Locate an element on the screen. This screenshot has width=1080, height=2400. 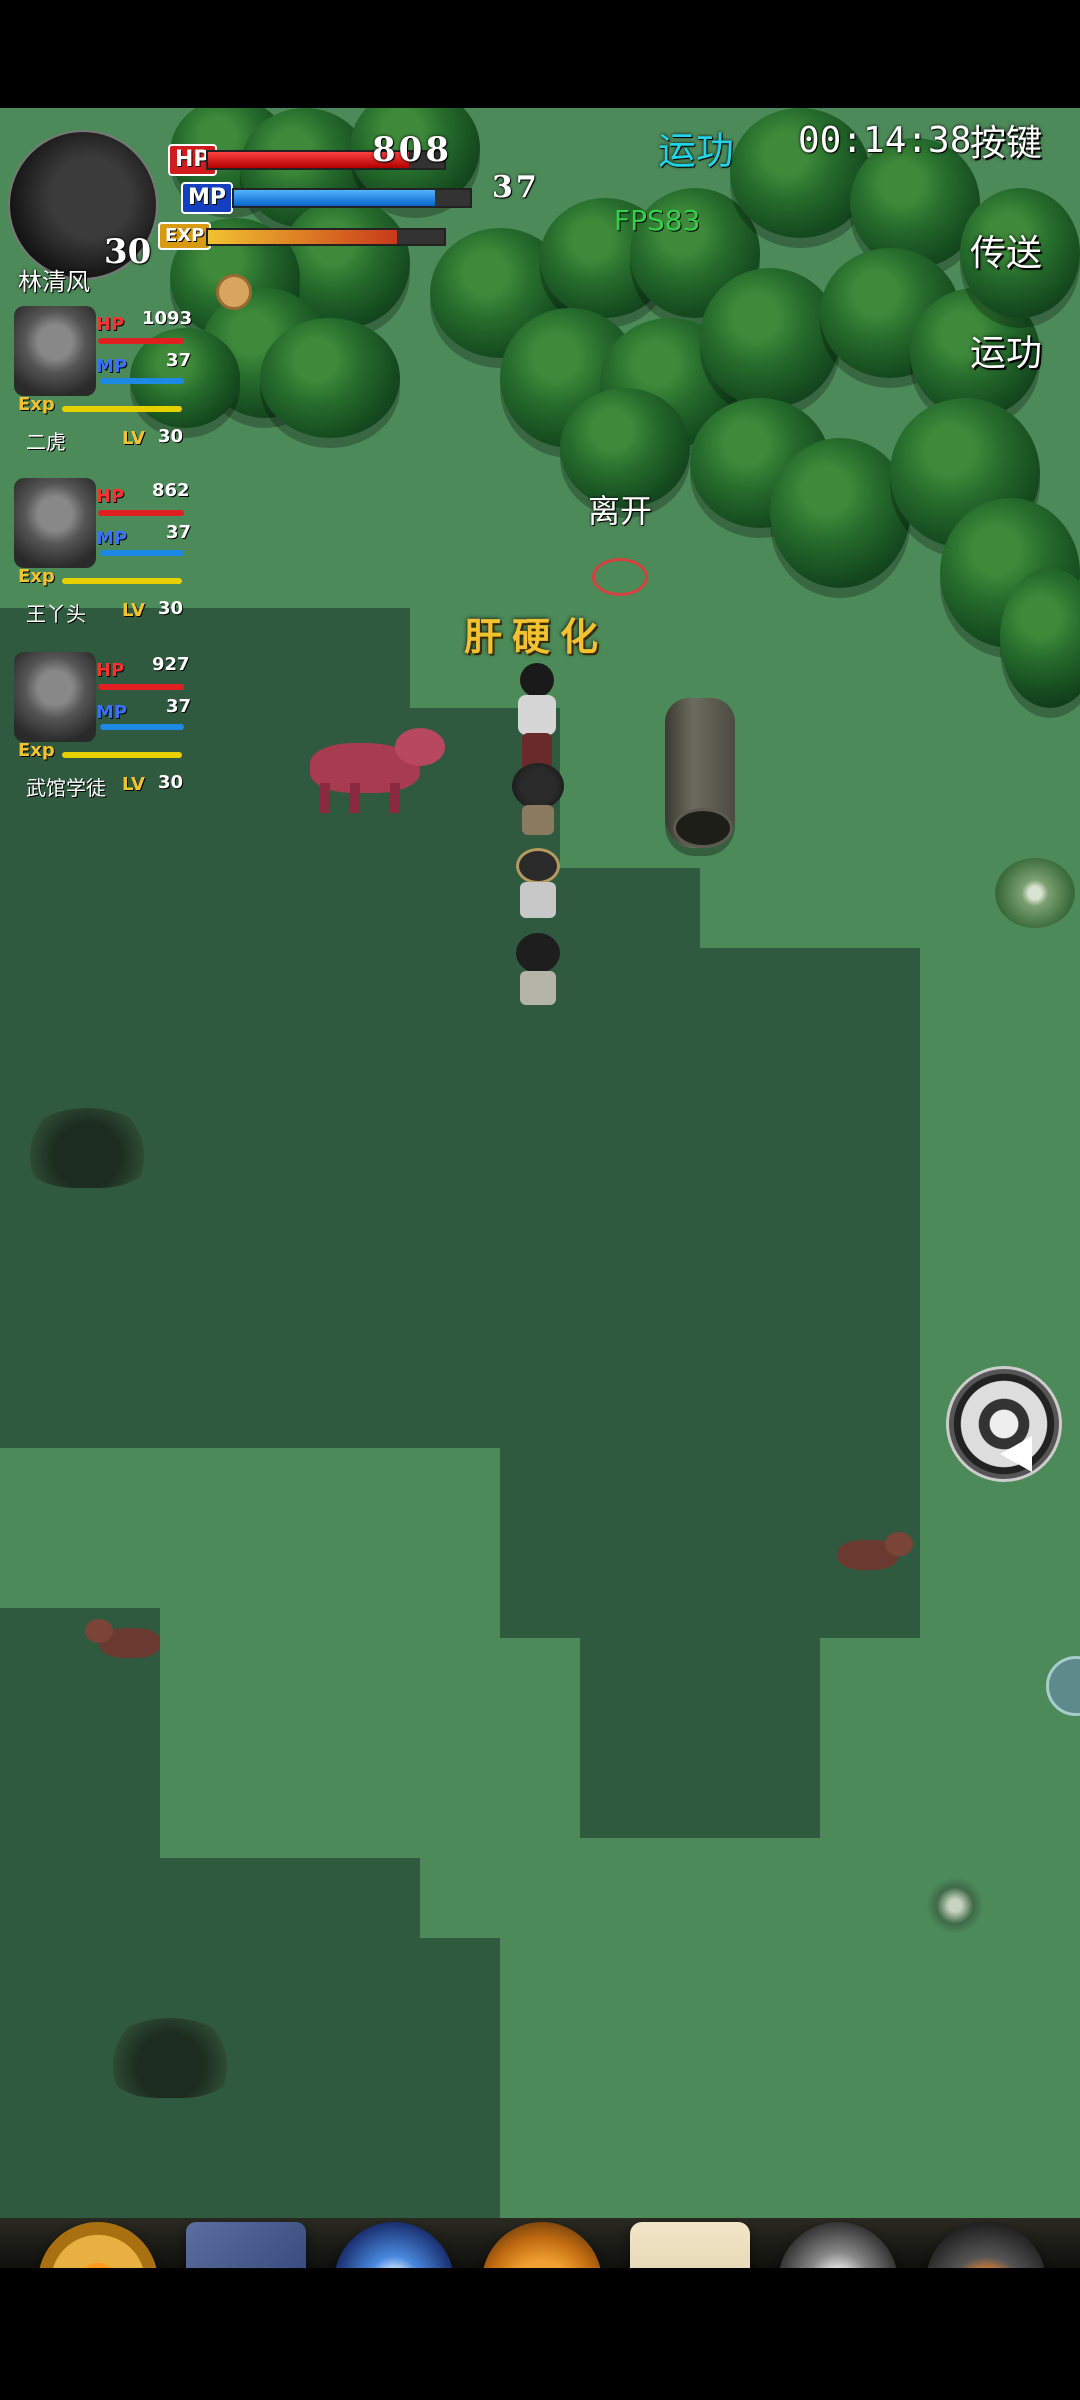
player-hp-value: 808 is located at coordinates (412, 150).